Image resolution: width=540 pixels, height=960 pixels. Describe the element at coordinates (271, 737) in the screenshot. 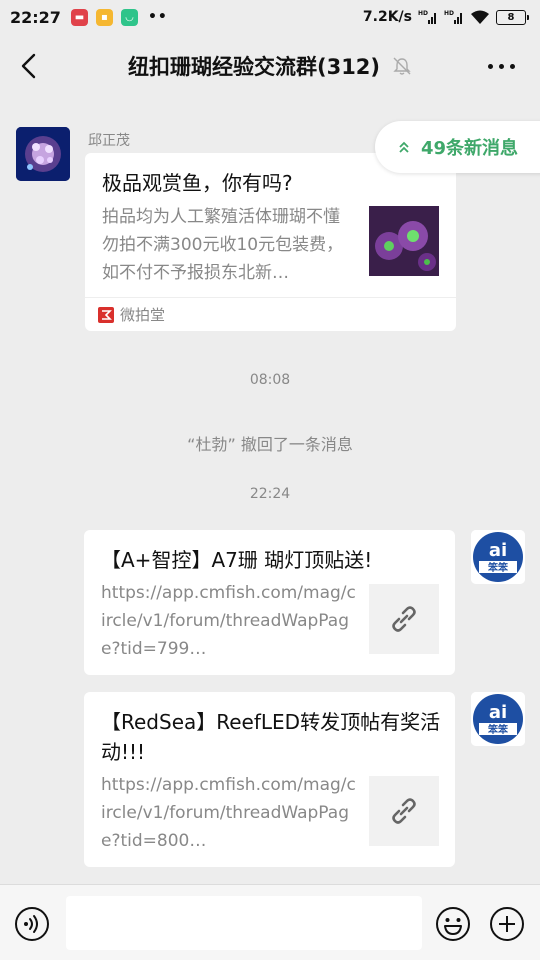

I see `card-title: 【RedSea】ReefLED转发顶帖有奖活动!!!` at that location.